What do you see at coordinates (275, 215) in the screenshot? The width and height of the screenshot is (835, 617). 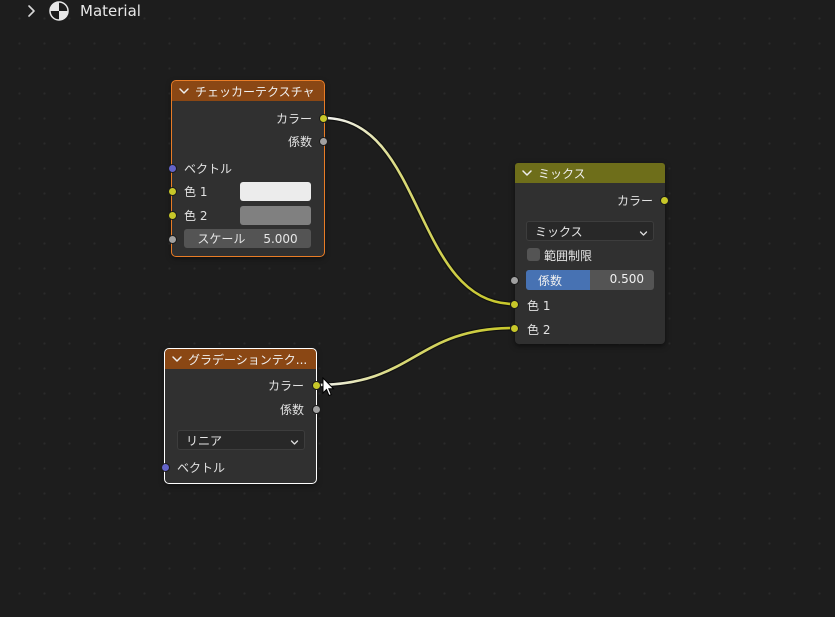 I see `color2-swatch` at bounding box center [275, 215].